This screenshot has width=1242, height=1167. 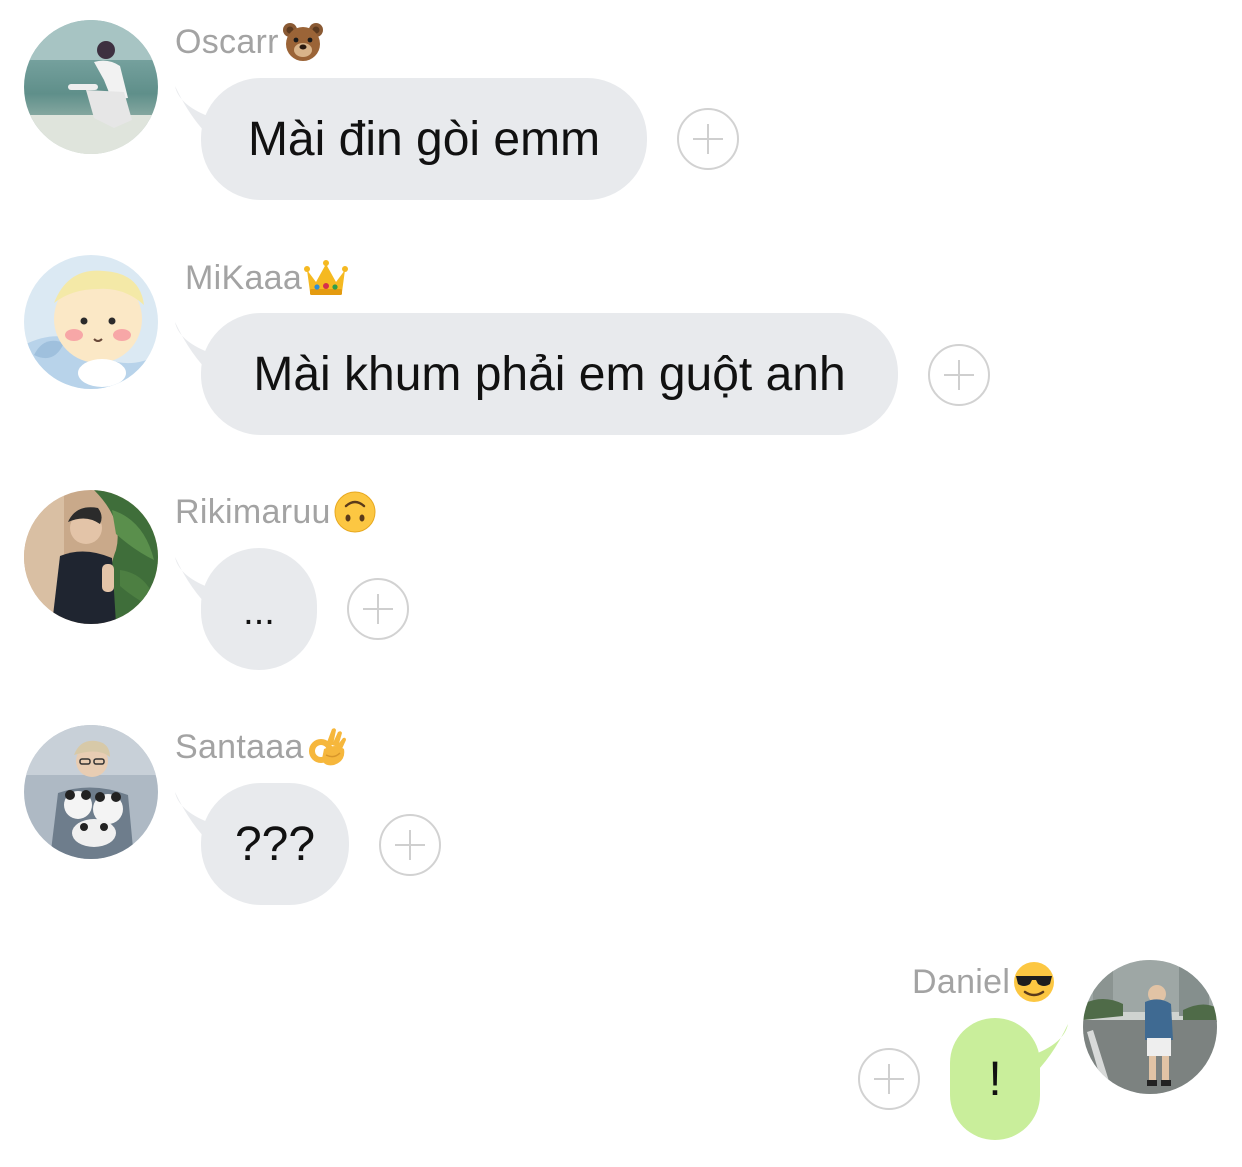 I want to click on sunglasses-face-emoji-icon, so click(x=1034, y=982).